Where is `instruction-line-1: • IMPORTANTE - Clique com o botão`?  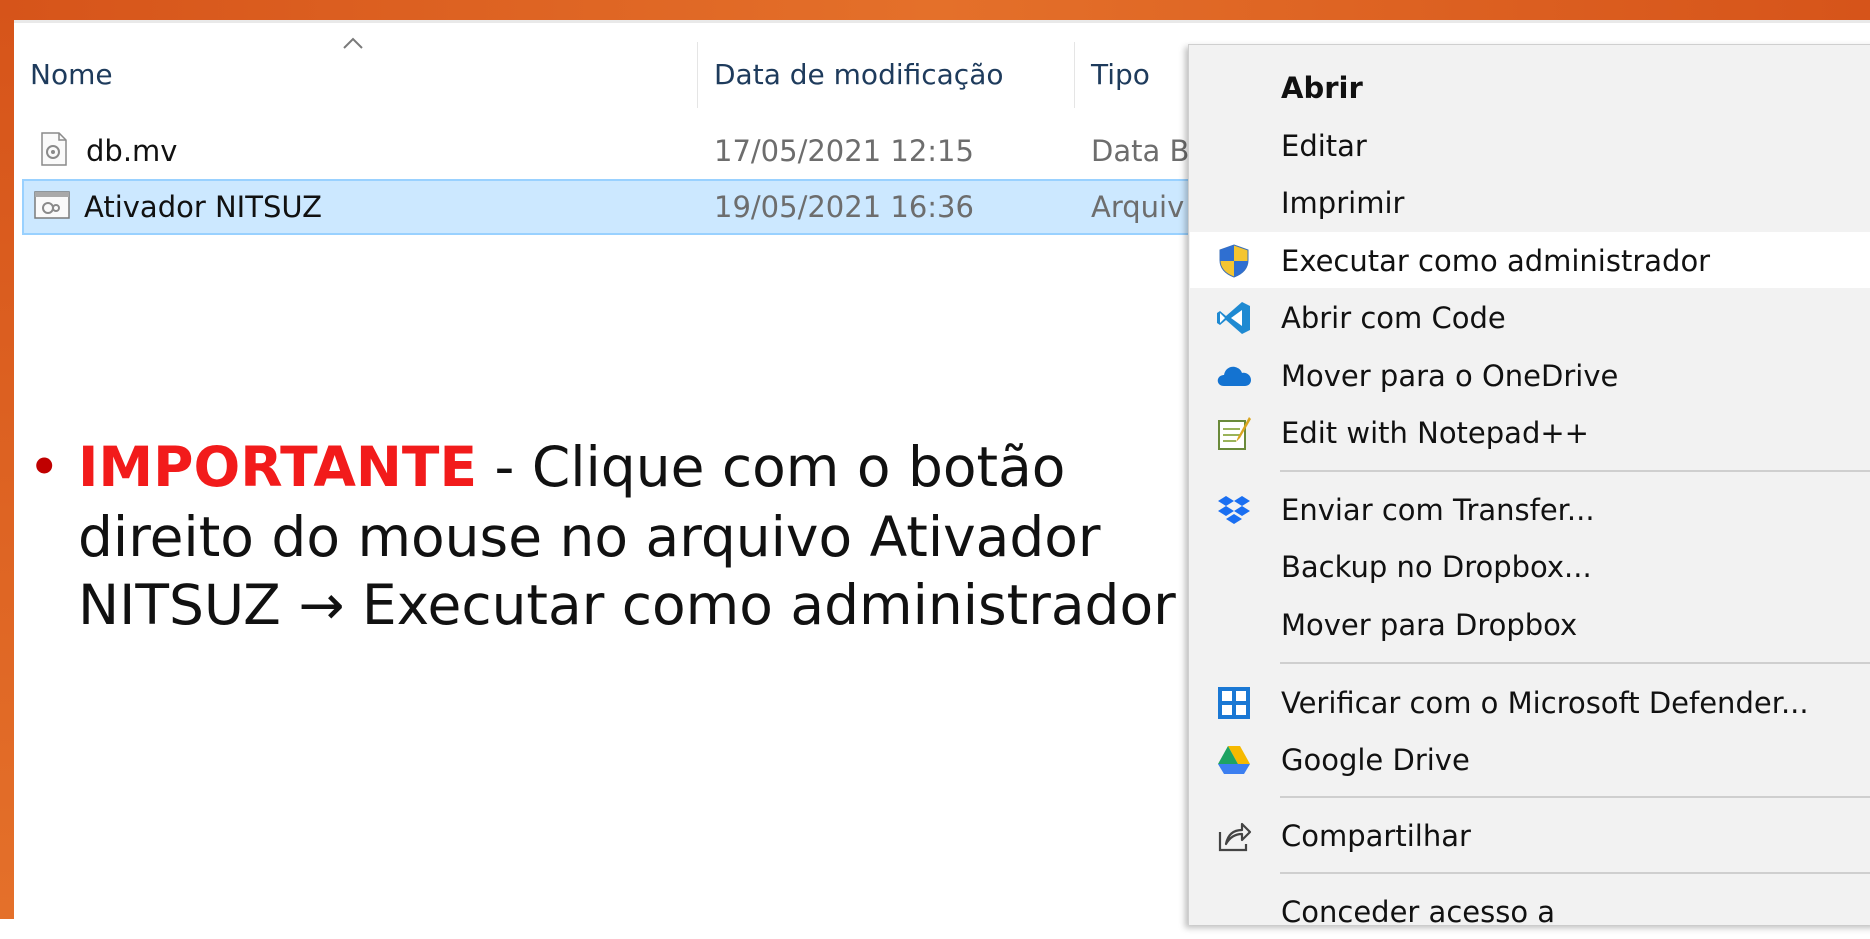
instruction-line-1: • IMPORTANTE - Clique com o botão is located at coordinates (546, 467).